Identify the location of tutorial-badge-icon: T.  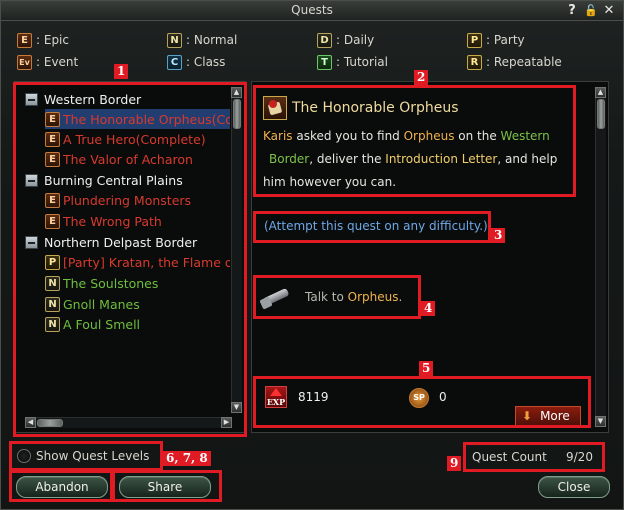
(324, 62).